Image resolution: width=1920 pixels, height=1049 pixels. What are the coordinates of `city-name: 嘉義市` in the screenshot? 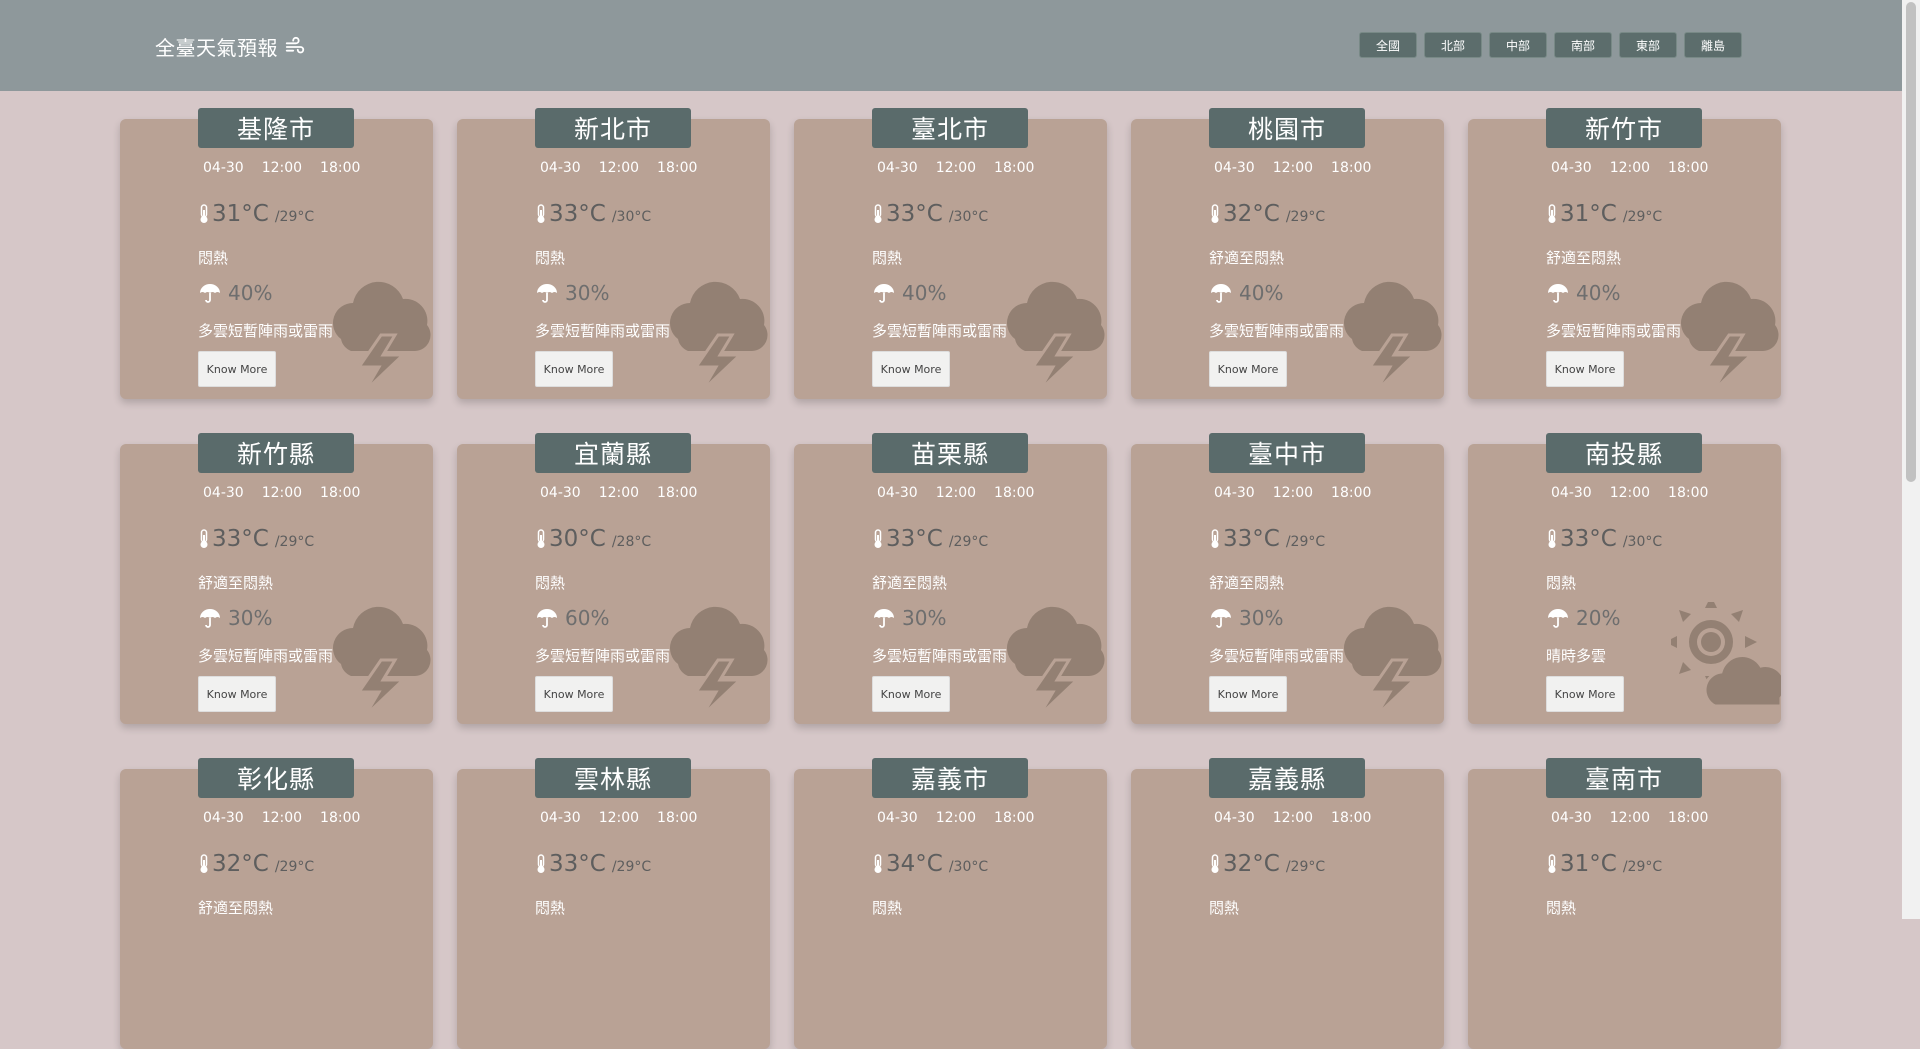 It's located at (950, 778).